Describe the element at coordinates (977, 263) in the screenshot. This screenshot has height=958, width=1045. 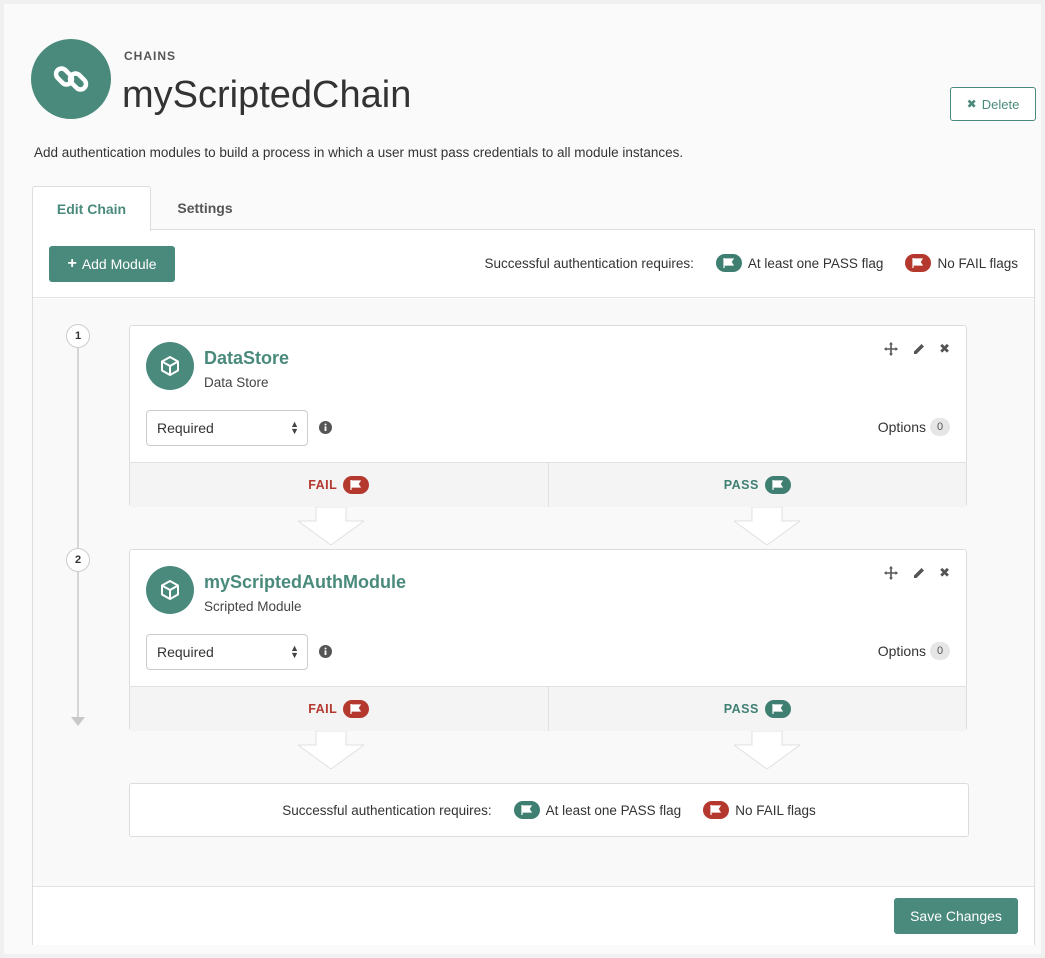
I see `fail-requirement: No FAIL flags` at that location.